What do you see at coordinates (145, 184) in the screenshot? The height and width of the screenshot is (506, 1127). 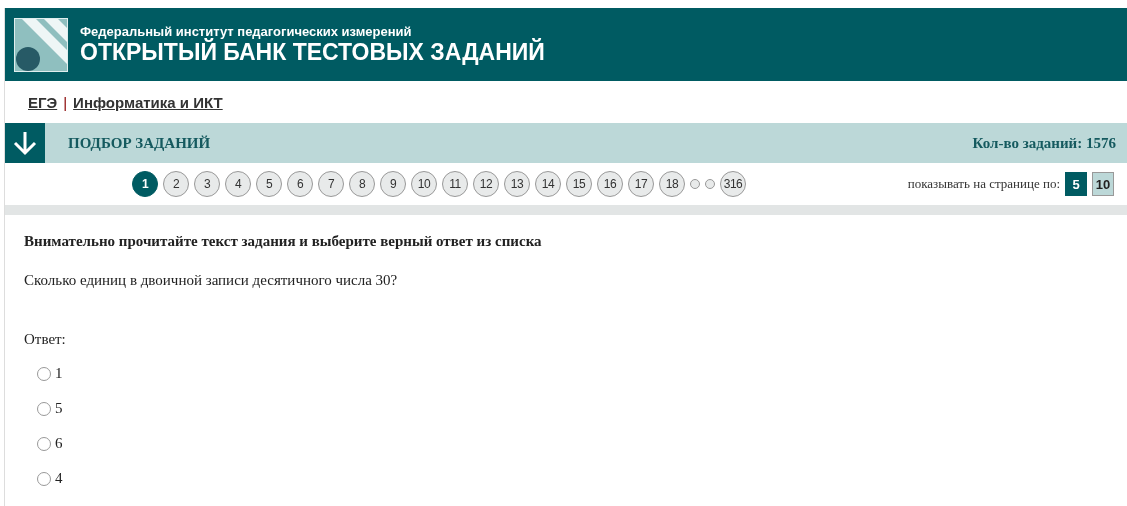 I see `page-button: 1` at bounding box center [145, 184].